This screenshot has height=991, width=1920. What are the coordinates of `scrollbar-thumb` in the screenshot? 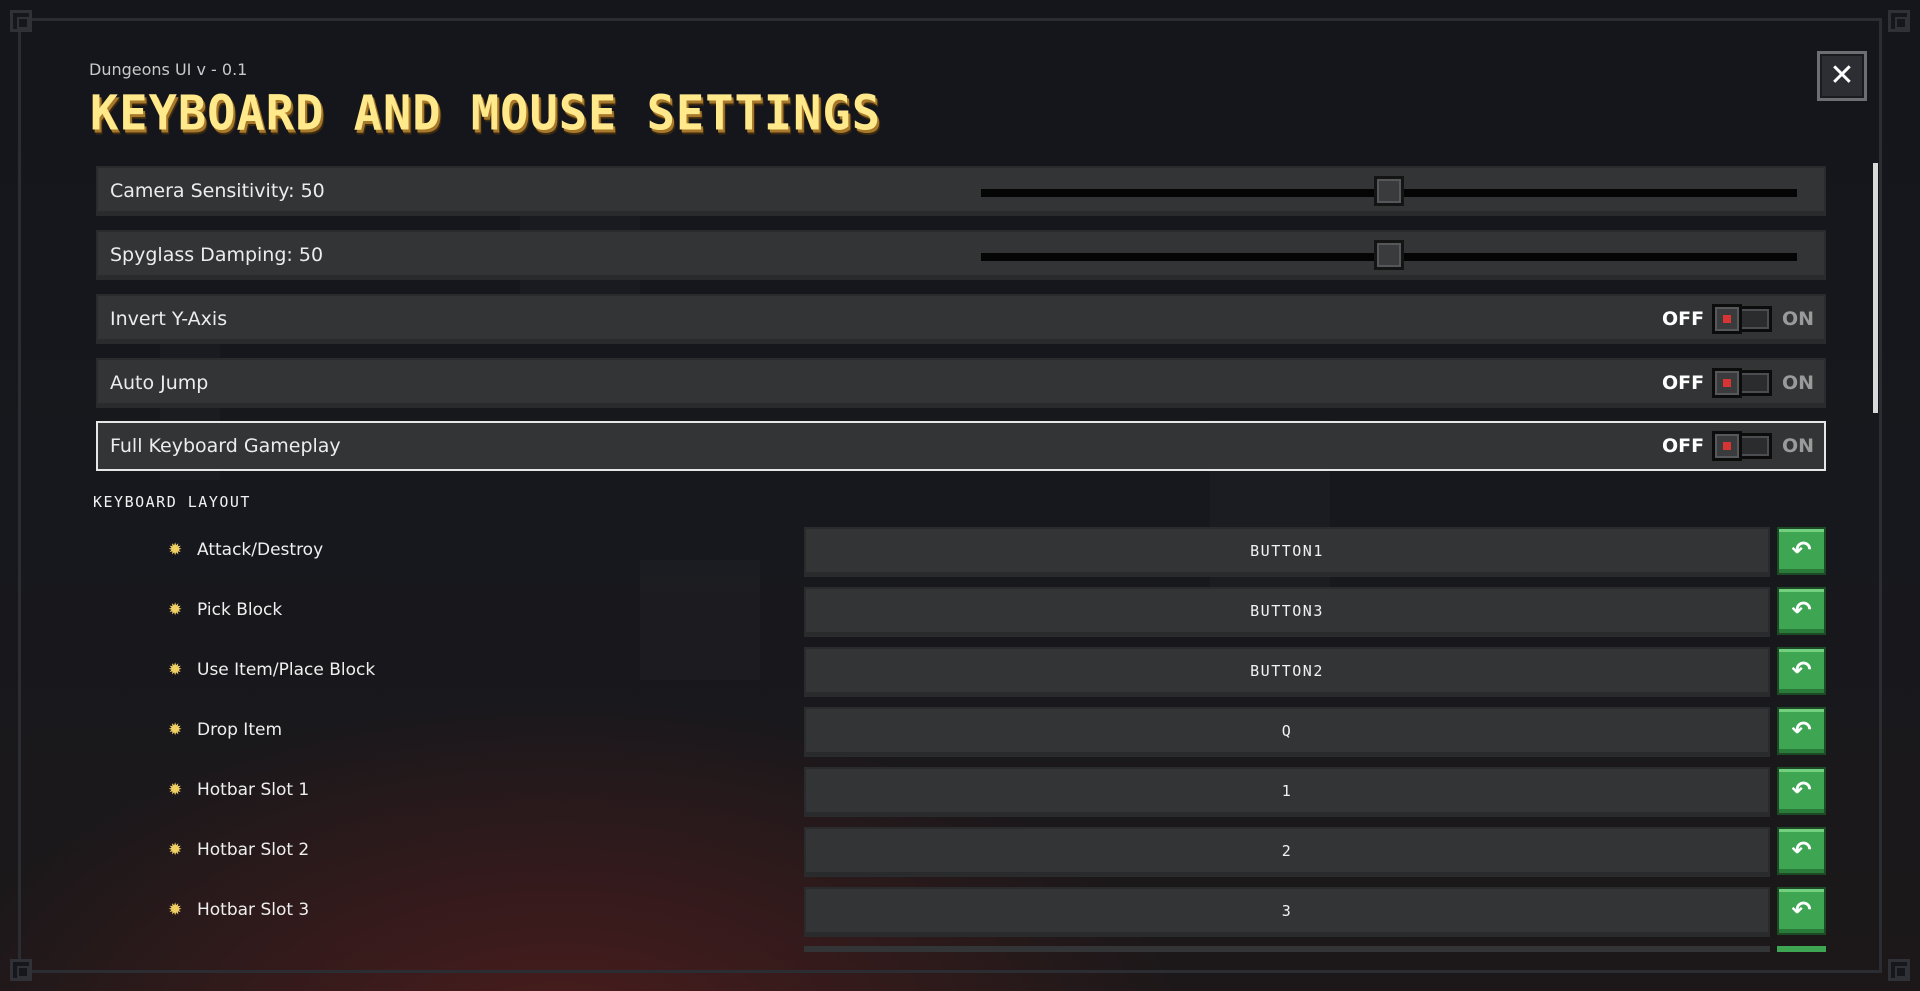 It's located at (1875, 288).